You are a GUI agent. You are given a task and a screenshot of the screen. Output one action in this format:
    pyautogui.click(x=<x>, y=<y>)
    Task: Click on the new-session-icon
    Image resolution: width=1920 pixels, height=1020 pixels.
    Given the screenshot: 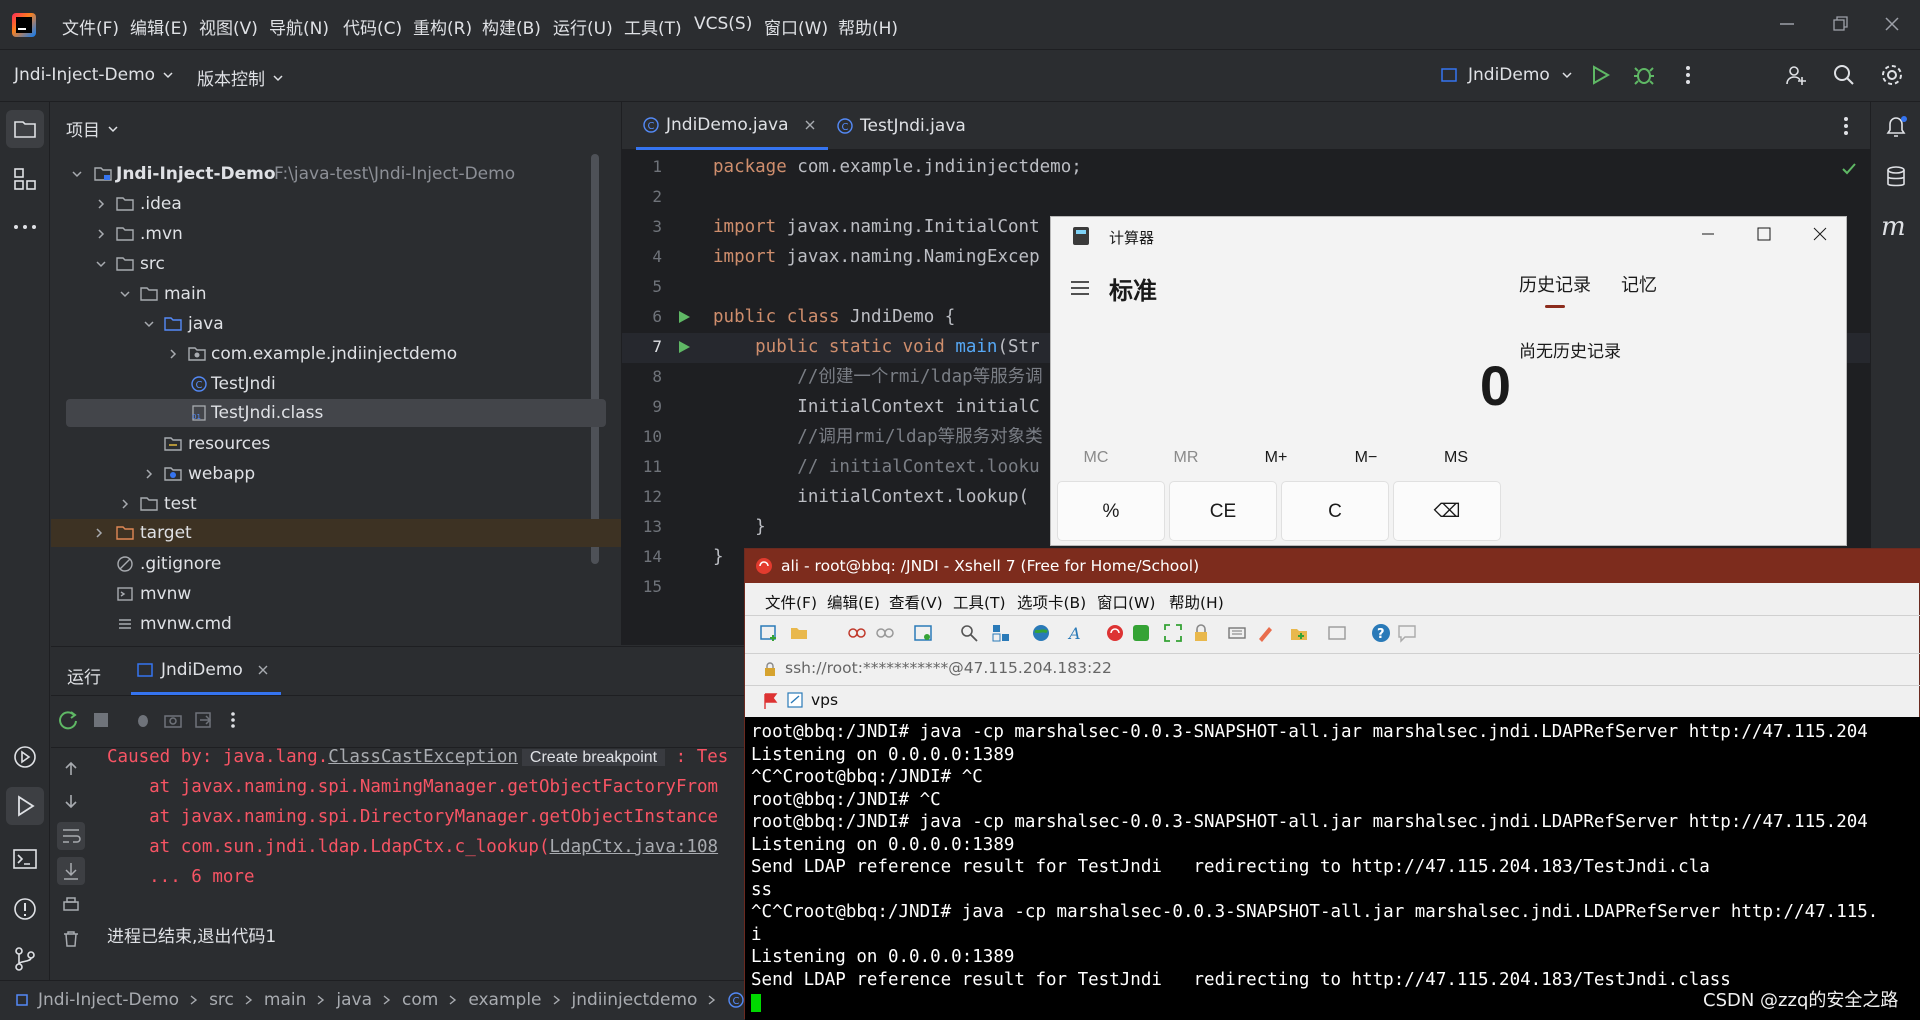 What is the action you would take?
    pyautogui.click(x=769, y=633)
    